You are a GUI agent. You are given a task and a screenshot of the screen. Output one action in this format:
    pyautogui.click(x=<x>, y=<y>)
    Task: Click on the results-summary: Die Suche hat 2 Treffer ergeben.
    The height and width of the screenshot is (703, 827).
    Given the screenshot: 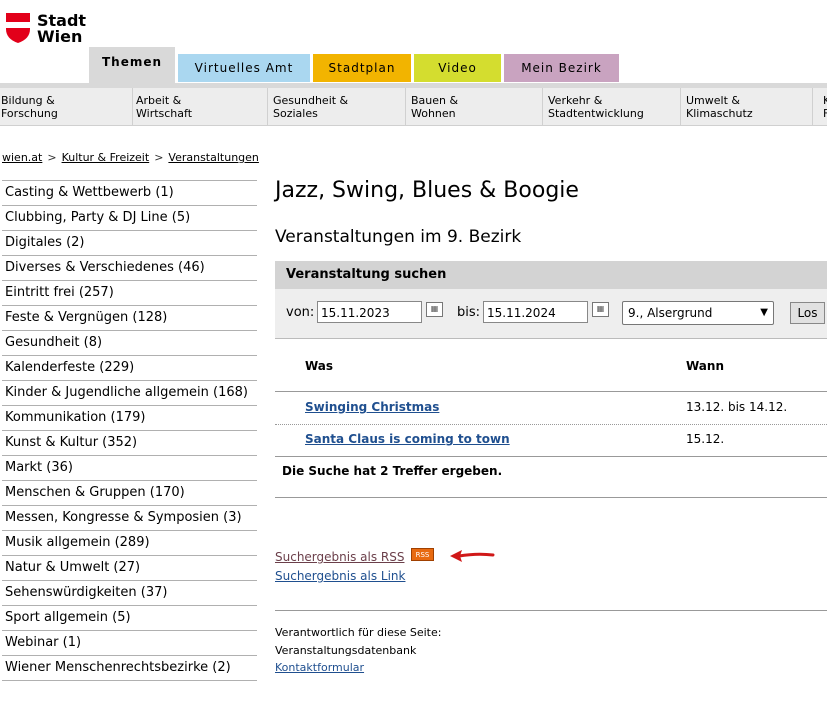 What is the action you would take?
    pyautogui.click(x=392, y=471)
    